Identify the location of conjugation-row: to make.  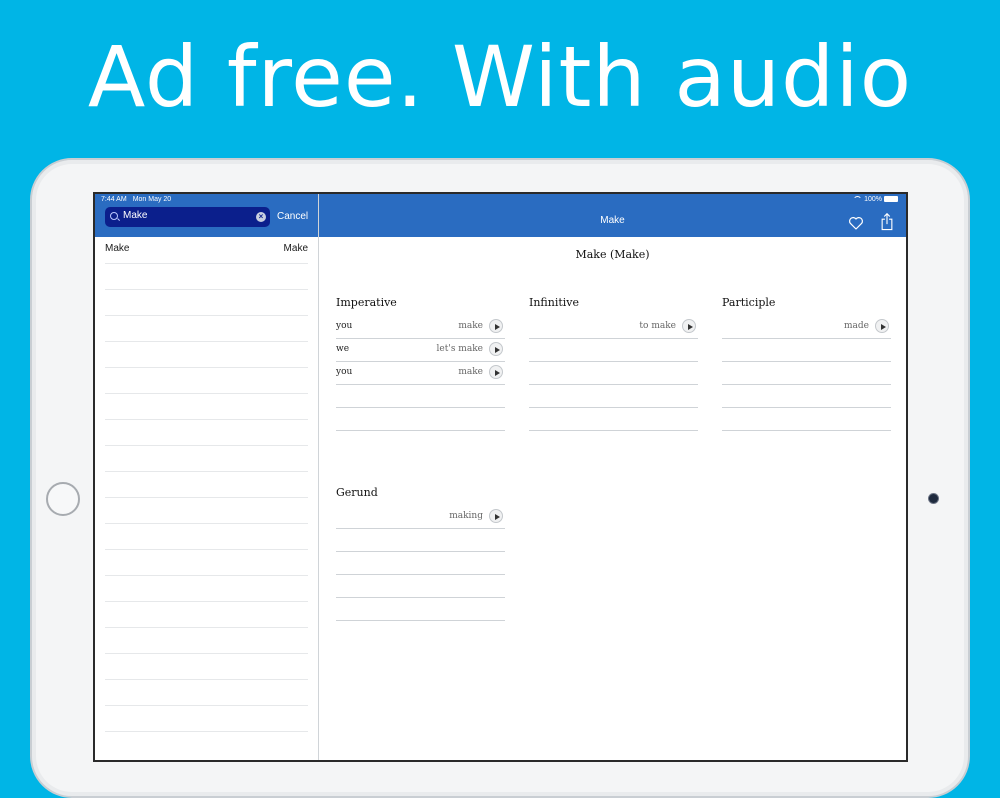
(613, 327).